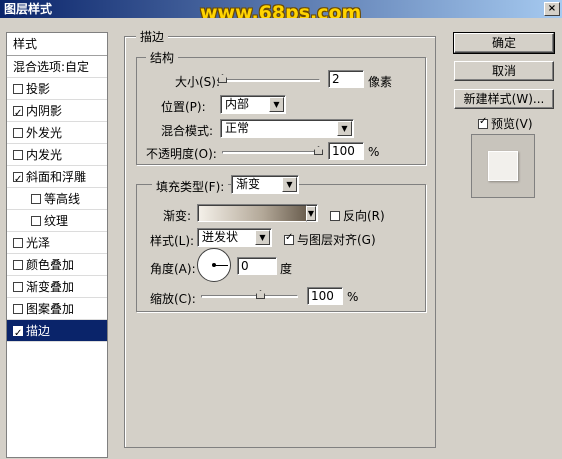 The width and height of the screenshot is (562, 459). I want to click on style-list-item-label: 内发光, so click(44, 155).